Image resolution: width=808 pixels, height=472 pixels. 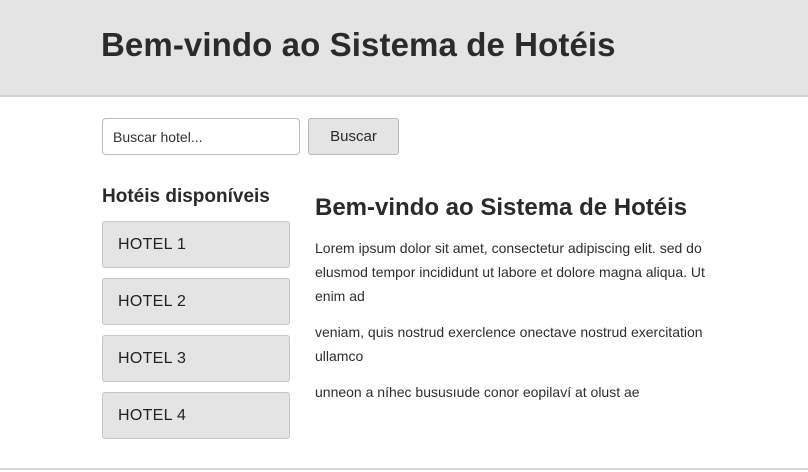 What do you see at coordinates (196, 244) in the screenshot?
I see `hotel-item-1: HOTEL 1` at bounding box center [196, 244].